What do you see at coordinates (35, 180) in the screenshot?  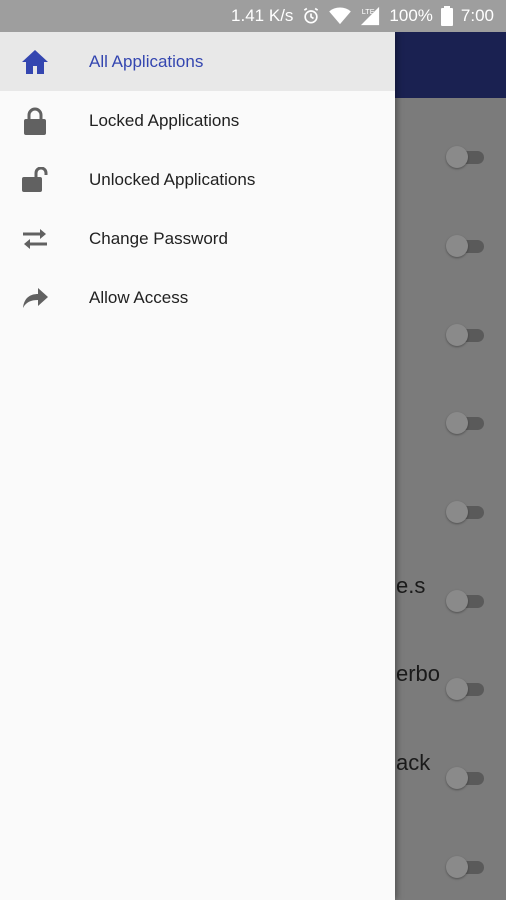 I see `lock-open-icon` at bounding box center [35, 180].